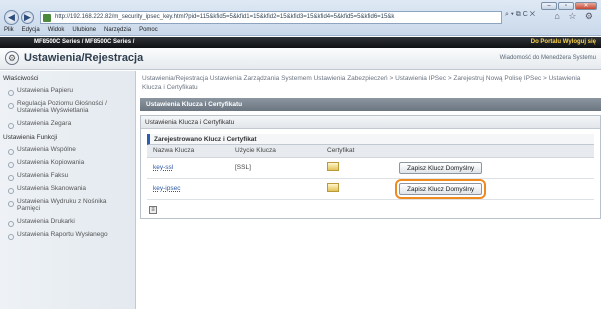  What do you see at coordinates (188, 168) in the screenshot?
I see `key-name-cell: key-ssl` at bounding box center [188, 168].